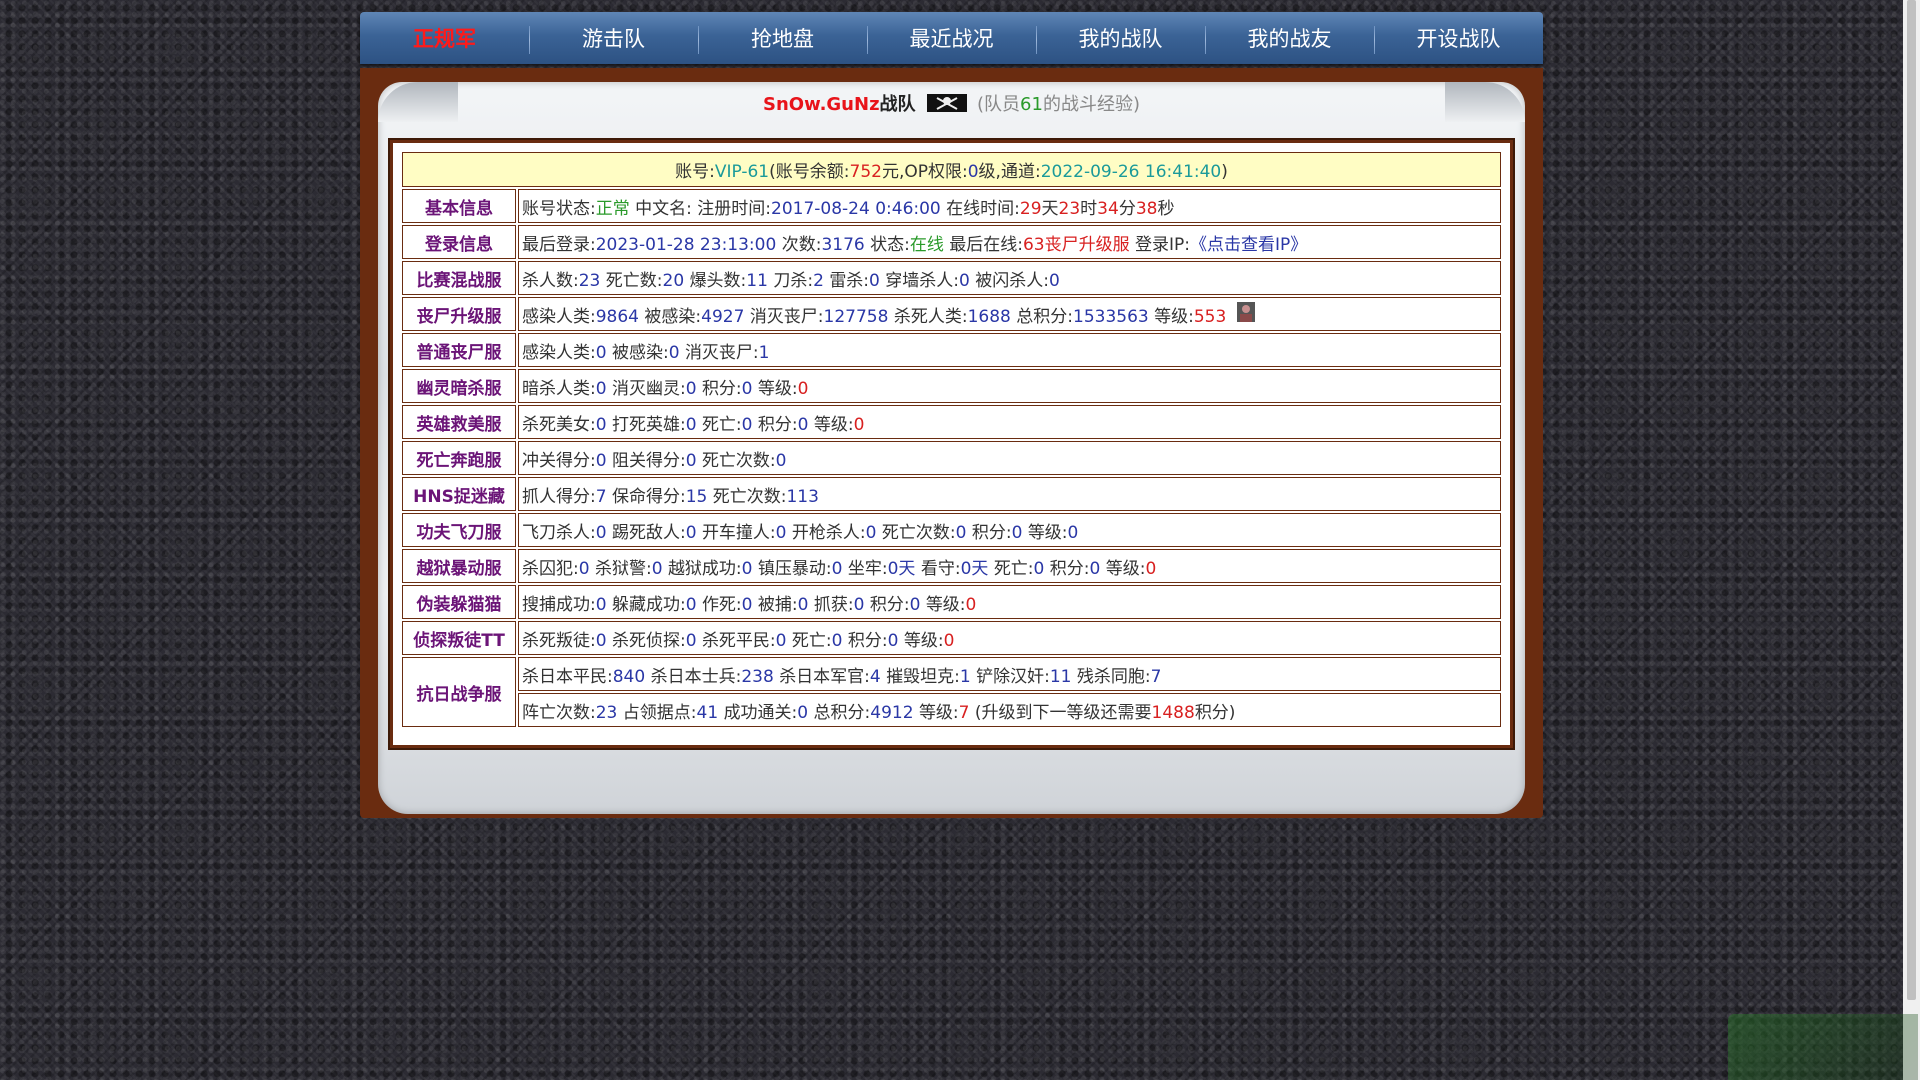 This screenshot has height=1080, width=1920. What do you see at coordinates (648, 388) in the screenshot?
I see `stat-label: 消灭幽灵:` at bounding box center [648, 388].